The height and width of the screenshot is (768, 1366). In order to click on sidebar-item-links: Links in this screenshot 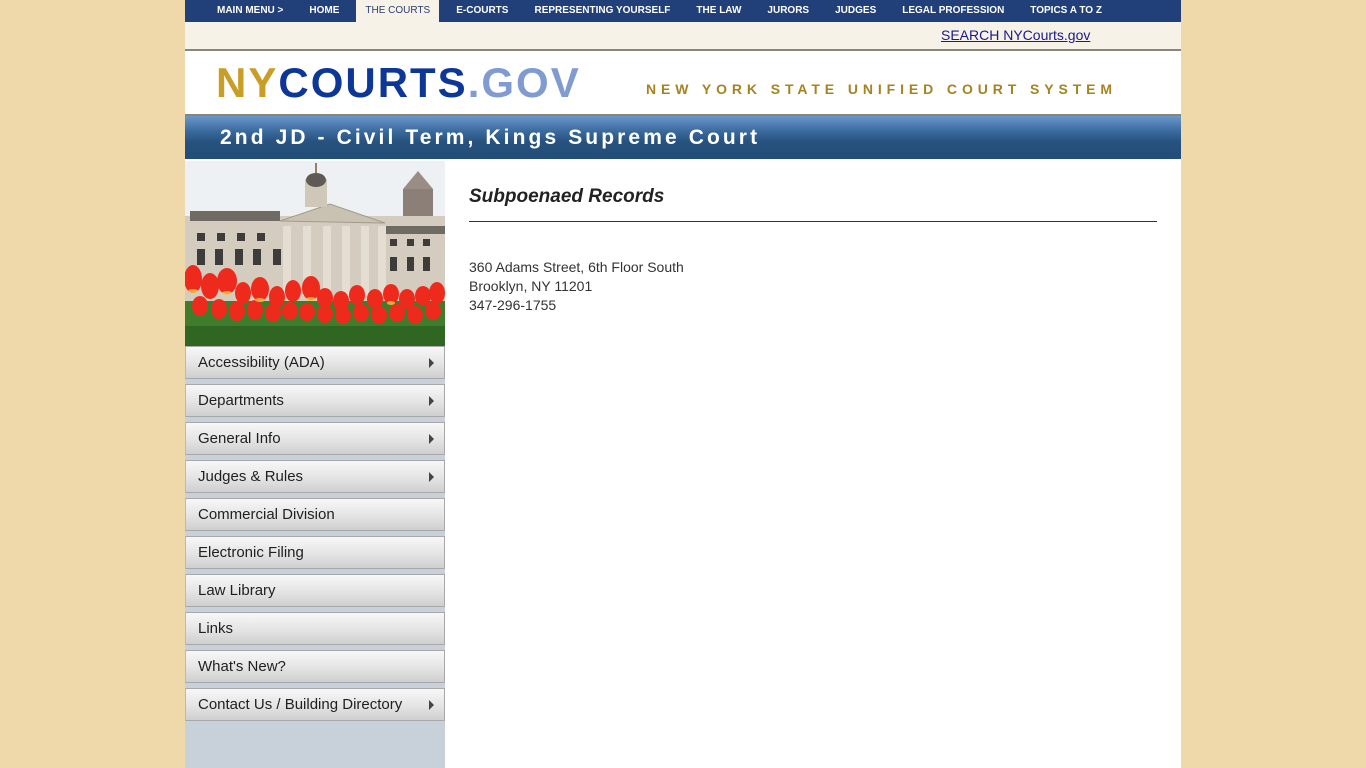, I will do `click(315, 628)`.